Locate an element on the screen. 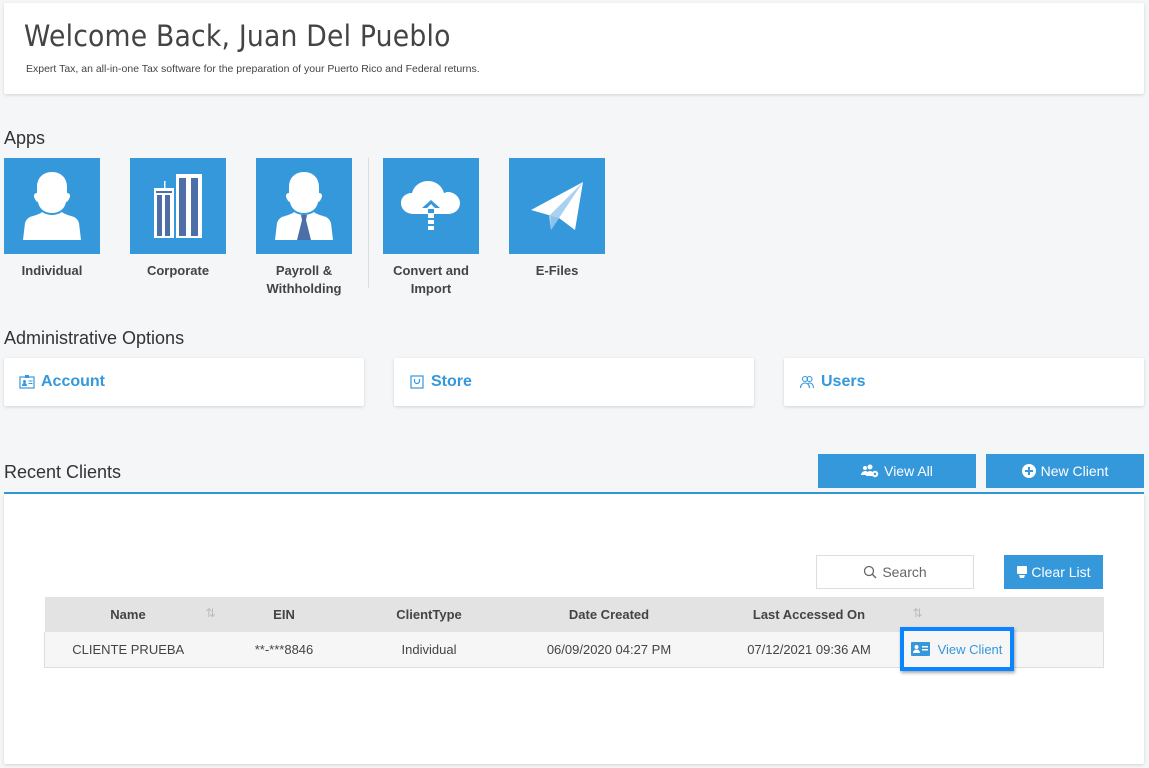  cell-actions: View Client is located at coordinates (1001, 649).